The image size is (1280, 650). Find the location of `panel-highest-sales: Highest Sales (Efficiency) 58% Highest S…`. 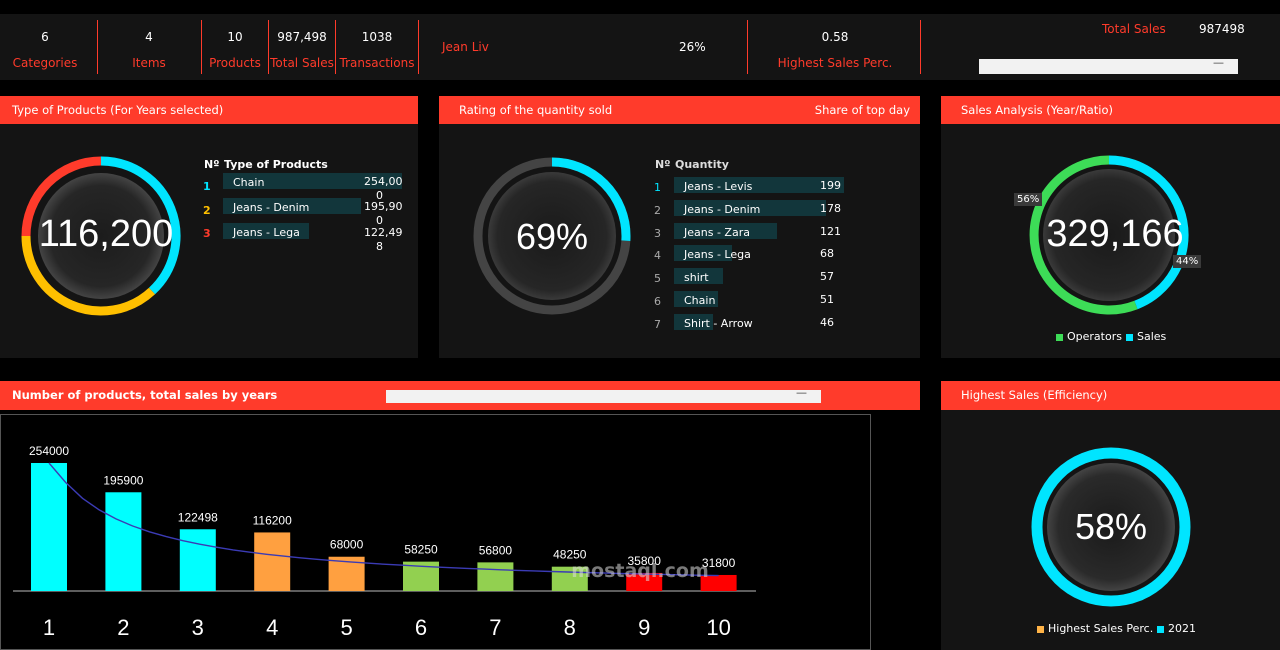

panel-highest-sales: Highest Sales (Efficiency) 58% Highest S… is located at coordinates (1110, 515).